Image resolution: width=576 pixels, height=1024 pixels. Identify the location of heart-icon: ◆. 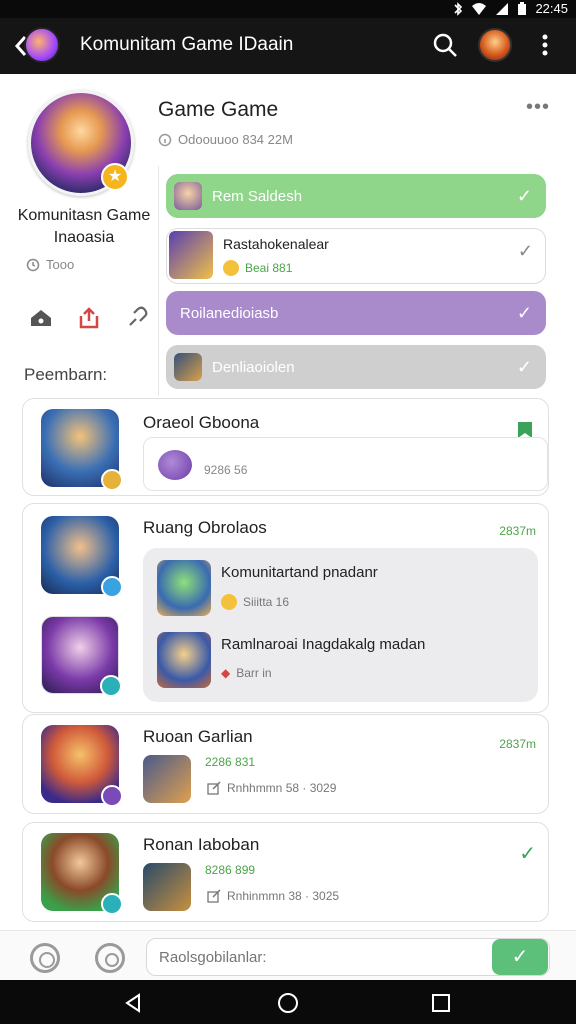
(226, 673).